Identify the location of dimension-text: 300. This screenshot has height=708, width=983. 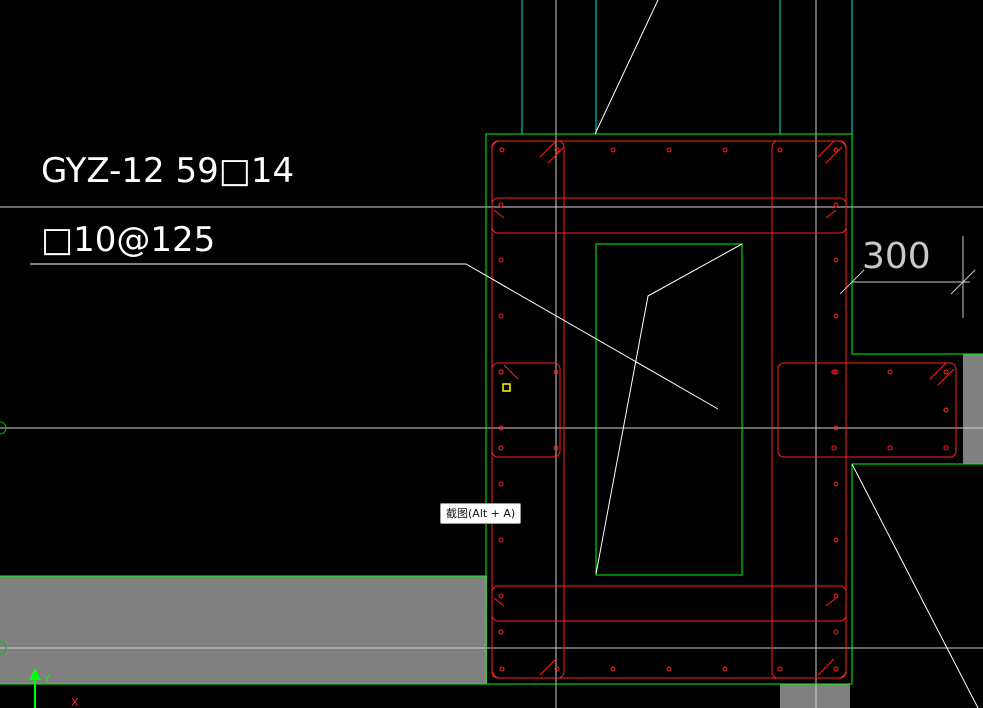
(896, 256).